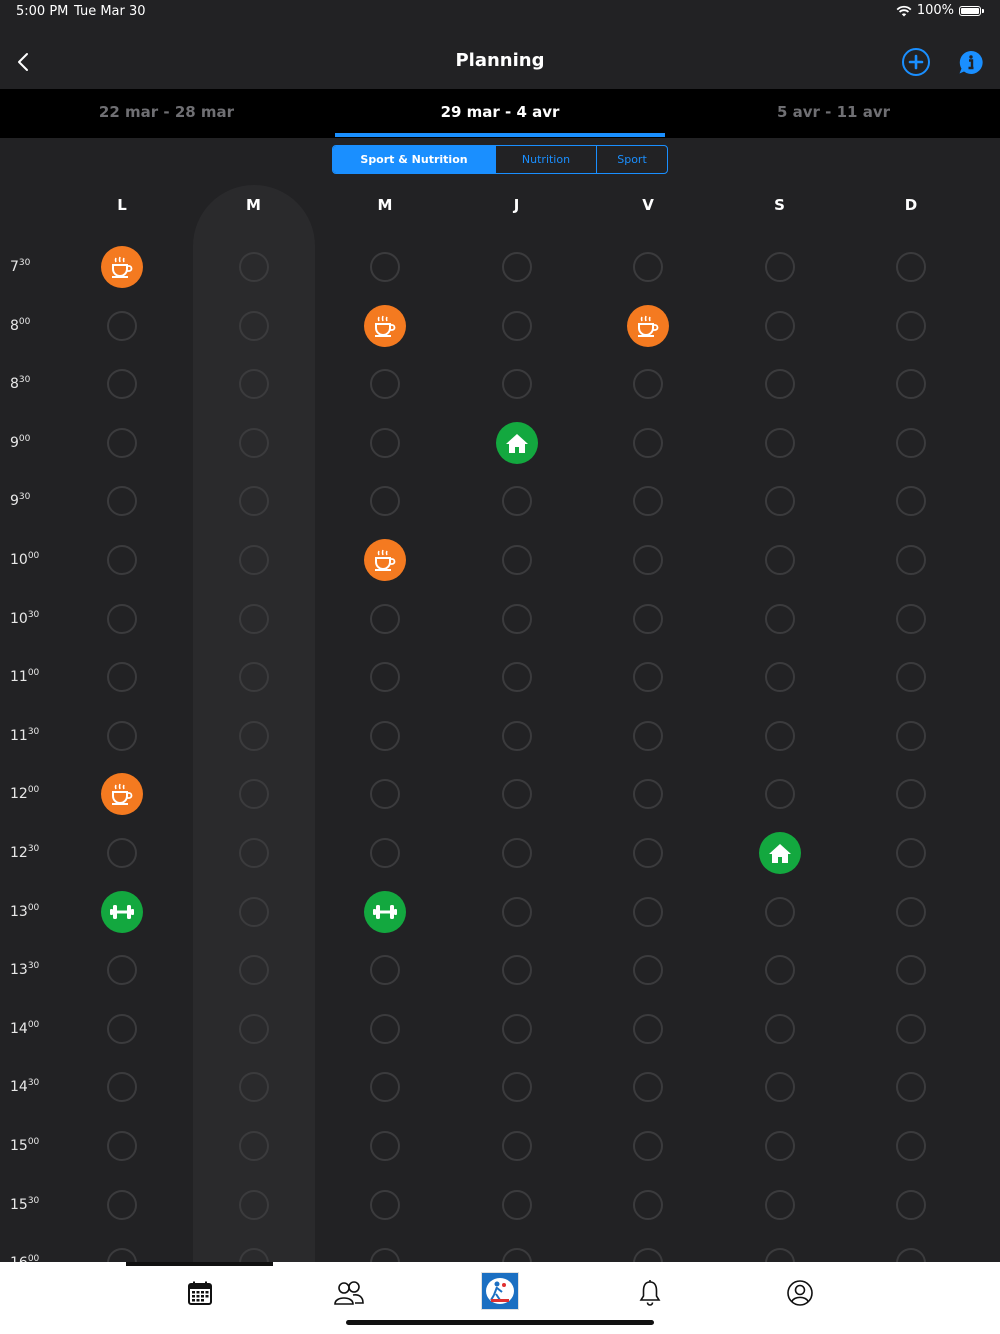  I want to click on tab-notifications, so click(650, 1293).